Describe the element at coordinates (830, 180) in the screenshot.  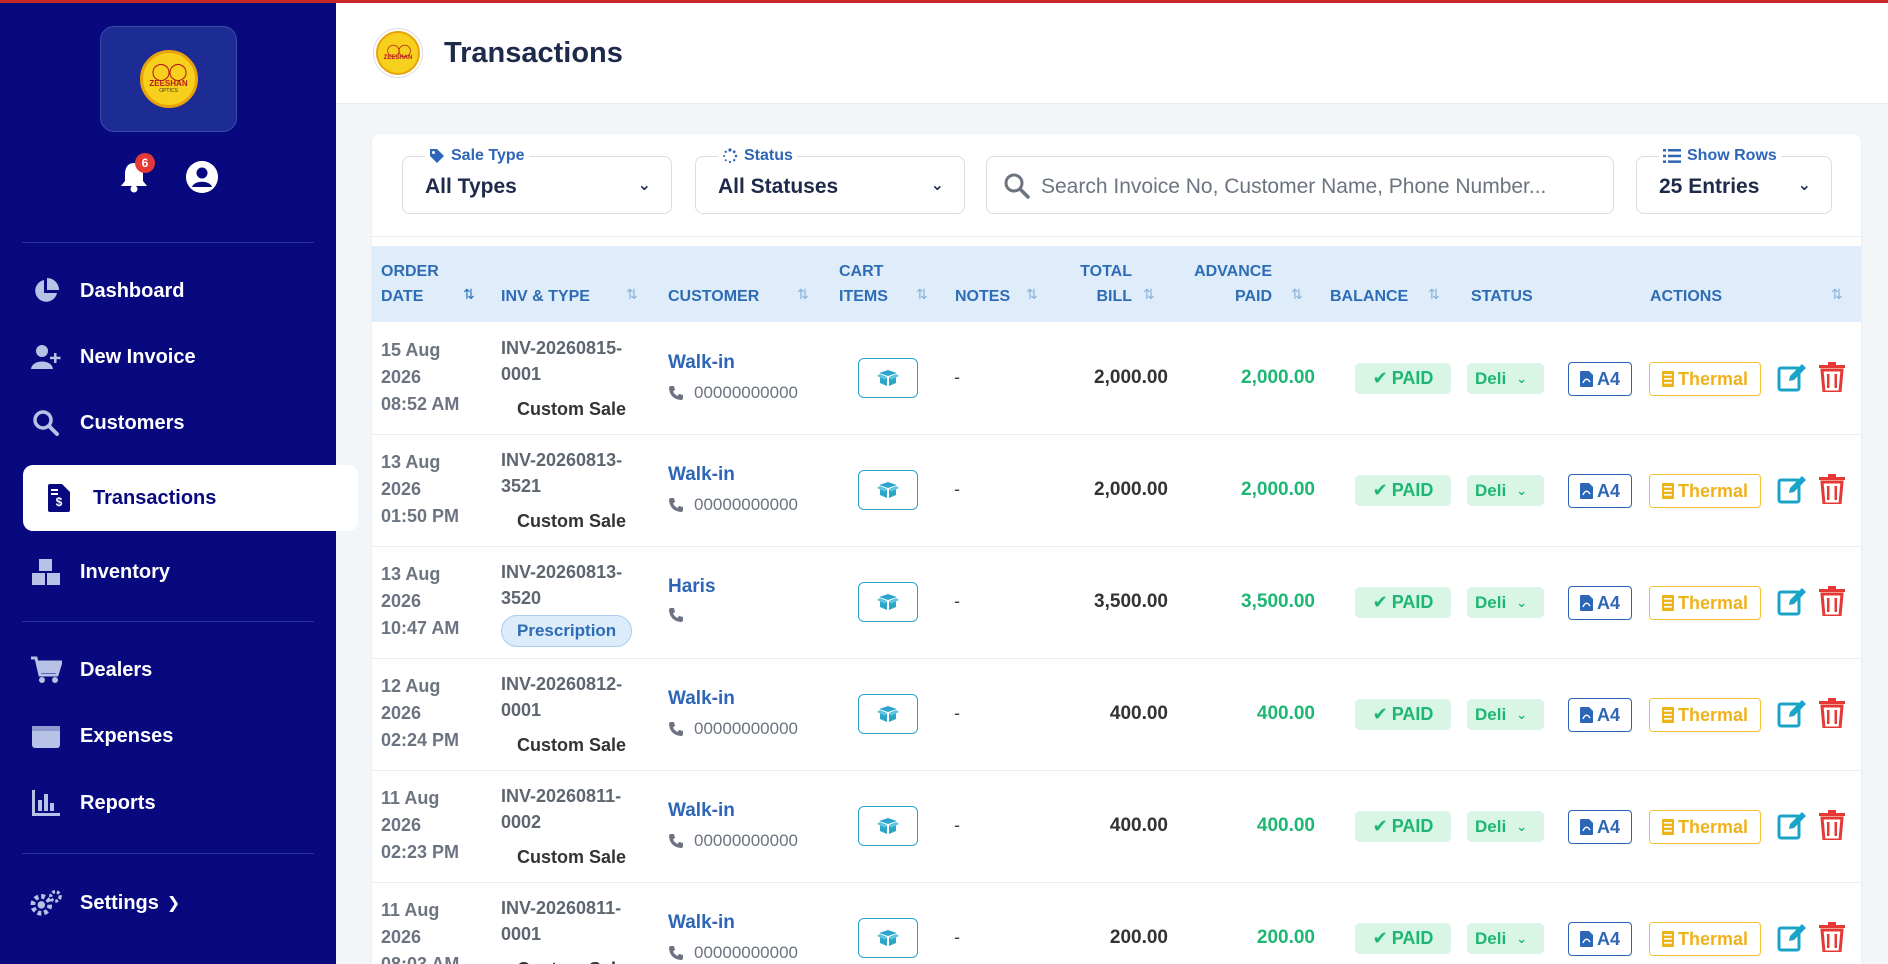
I see `status-select: Status All Statuses ⌄` at that location.